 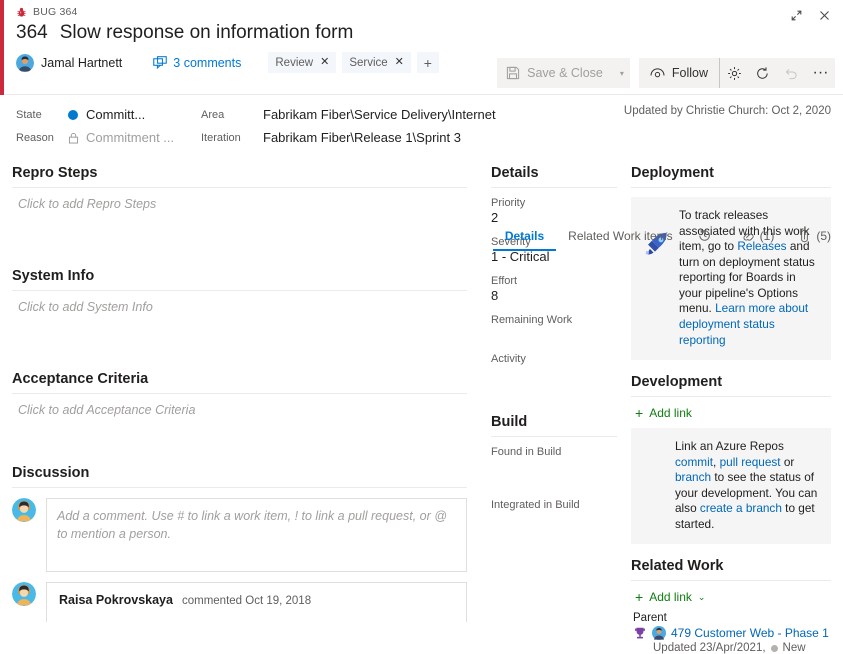 I want to click on assigned-to: Jamal Hartnett, so click(x=69, y=62).